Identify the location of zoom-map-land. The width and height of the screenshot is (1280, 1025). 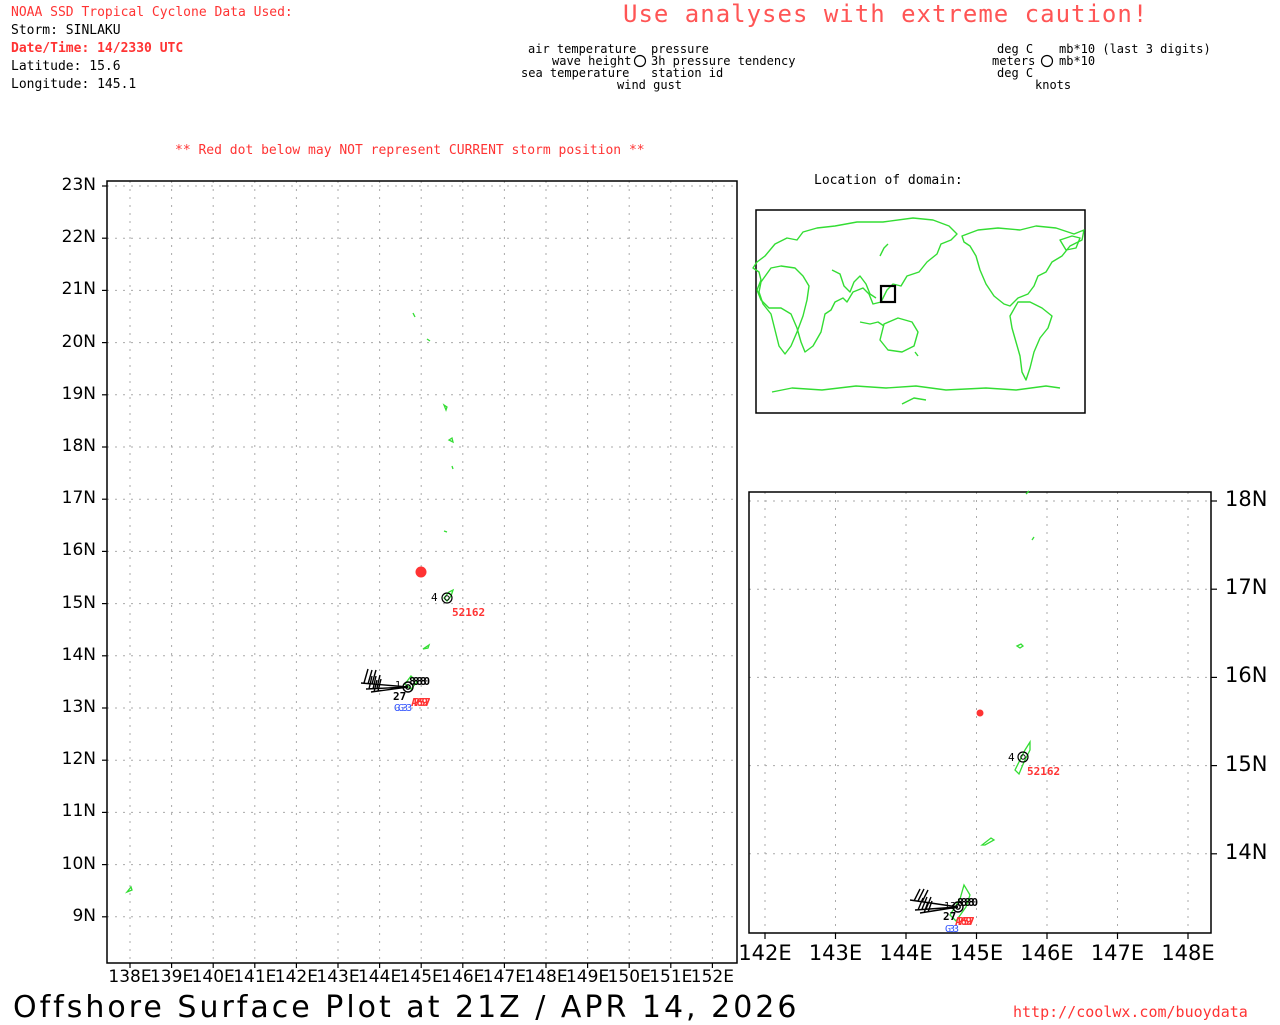
(992, 706).